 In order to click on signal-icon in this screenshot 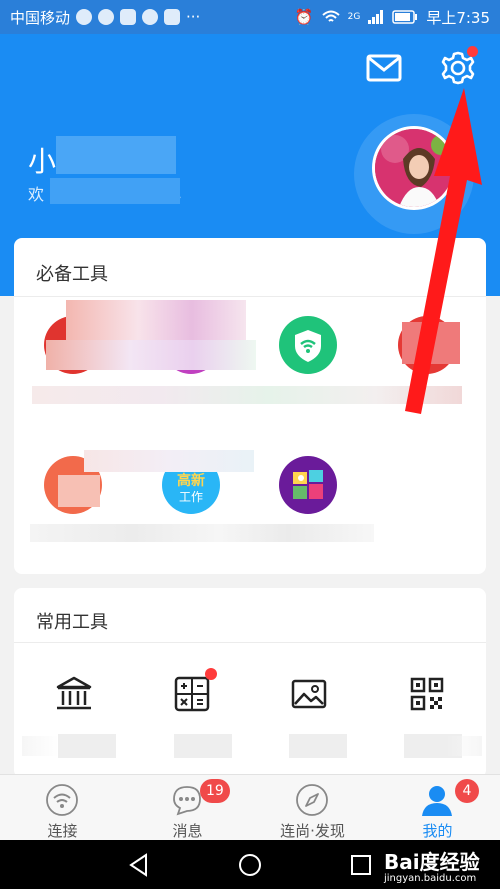, I will do `click(376, 17)`.